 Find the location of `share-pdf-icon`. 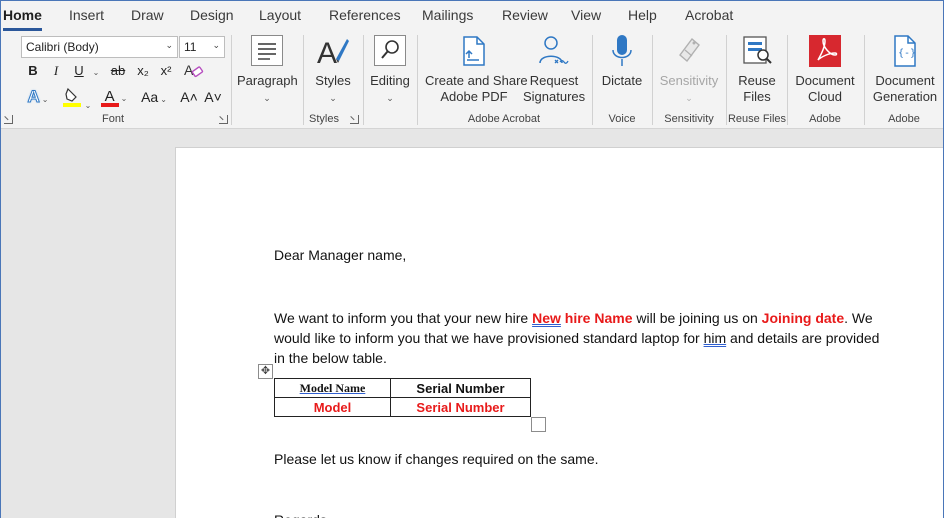

share-pdf-icon is located at coordinates (474, 51).